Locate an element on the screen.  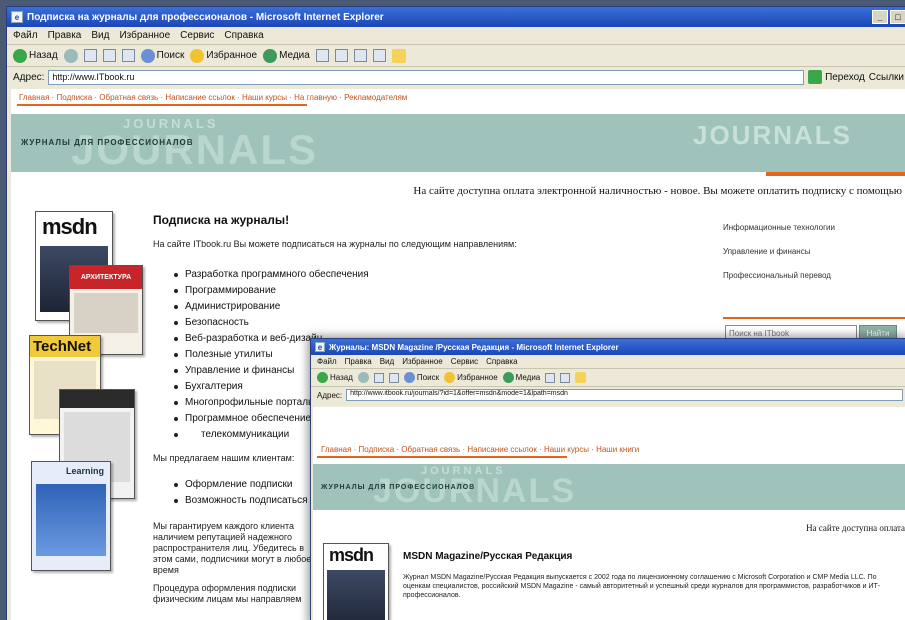
top-nav-underline is located at coordinates (162, 105).